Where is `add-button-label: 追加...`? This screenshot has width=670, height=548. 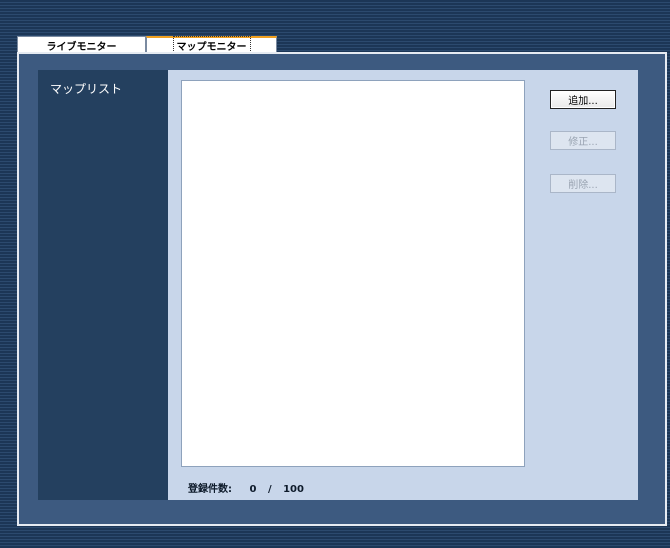 add-button-label: 追加... is located at coordinates (583, 101).